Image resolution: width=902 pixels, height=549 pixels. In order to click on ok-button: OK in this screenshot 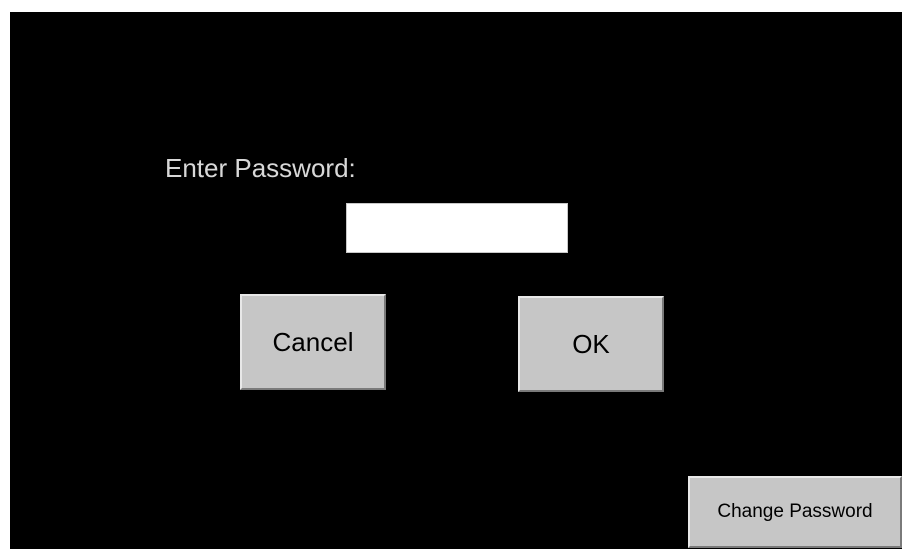, I will do `click(591, 344)`.